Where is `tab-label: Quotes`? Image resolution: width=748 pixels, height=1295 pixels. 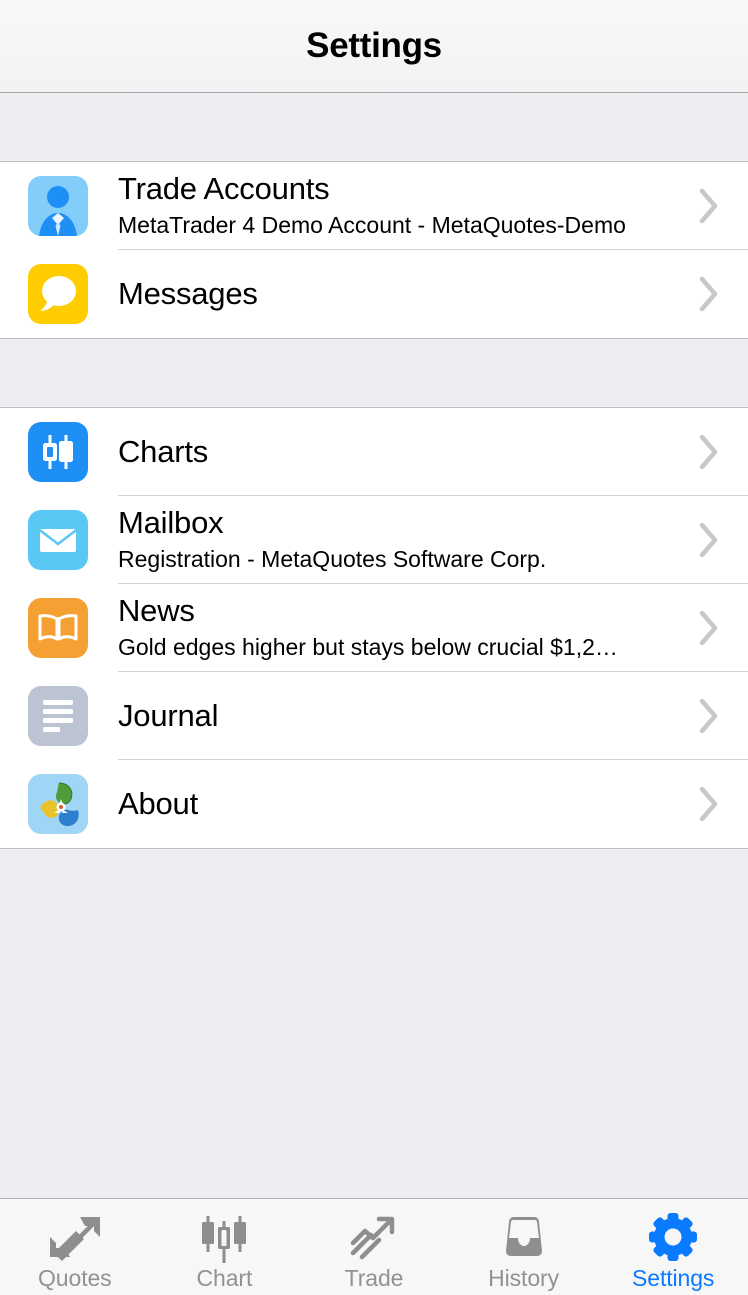 tab-label: Quotes is located at coordinates (75, 1277).